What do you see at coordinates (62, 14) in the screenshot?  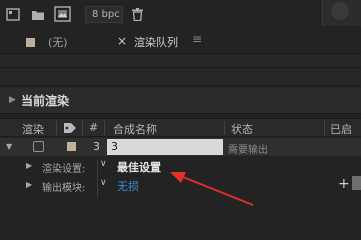 I see `footage-icon` at bounding box center [62, 14].